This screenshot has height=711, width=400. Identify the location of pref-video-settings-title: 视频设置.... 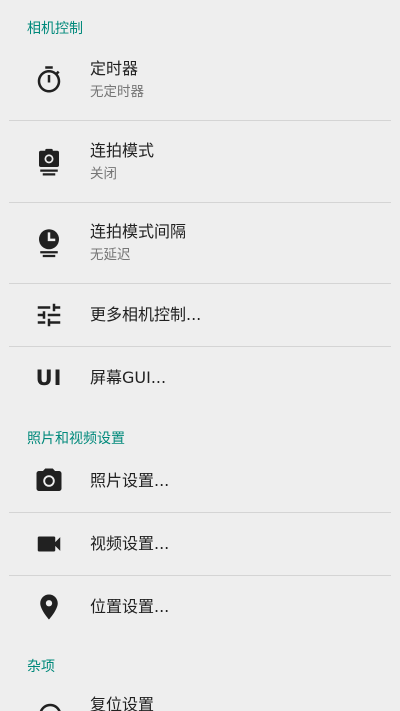
(130, 543).